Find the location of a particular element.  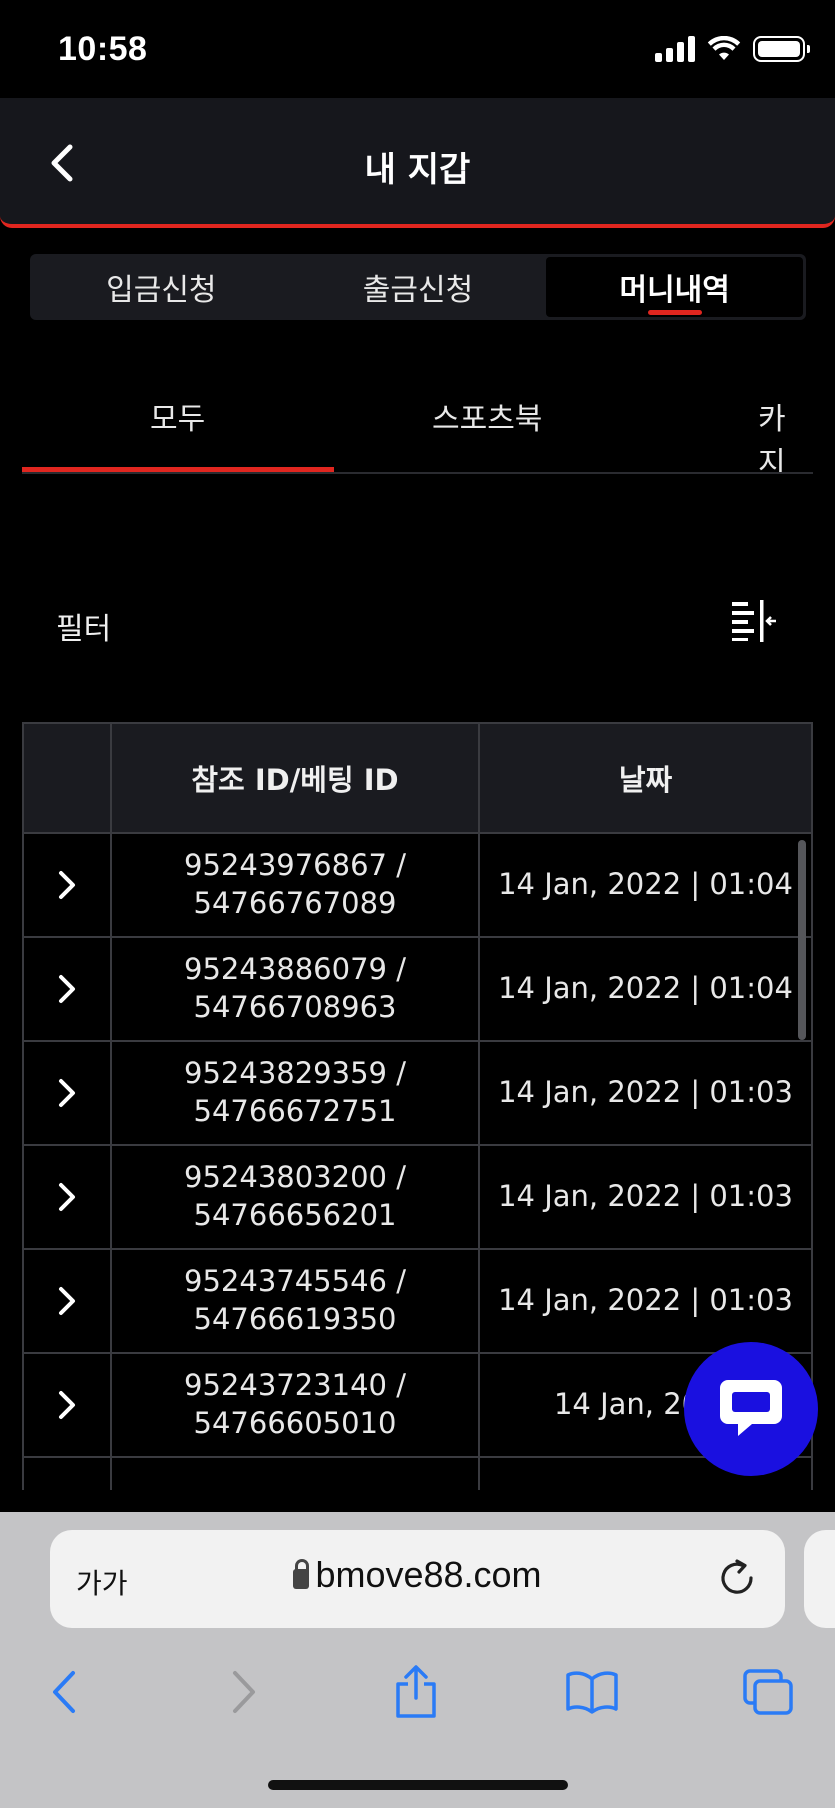

reference-bet-id-cell: 95243723140 /54766605010 is located at coordinates (296, 1405).